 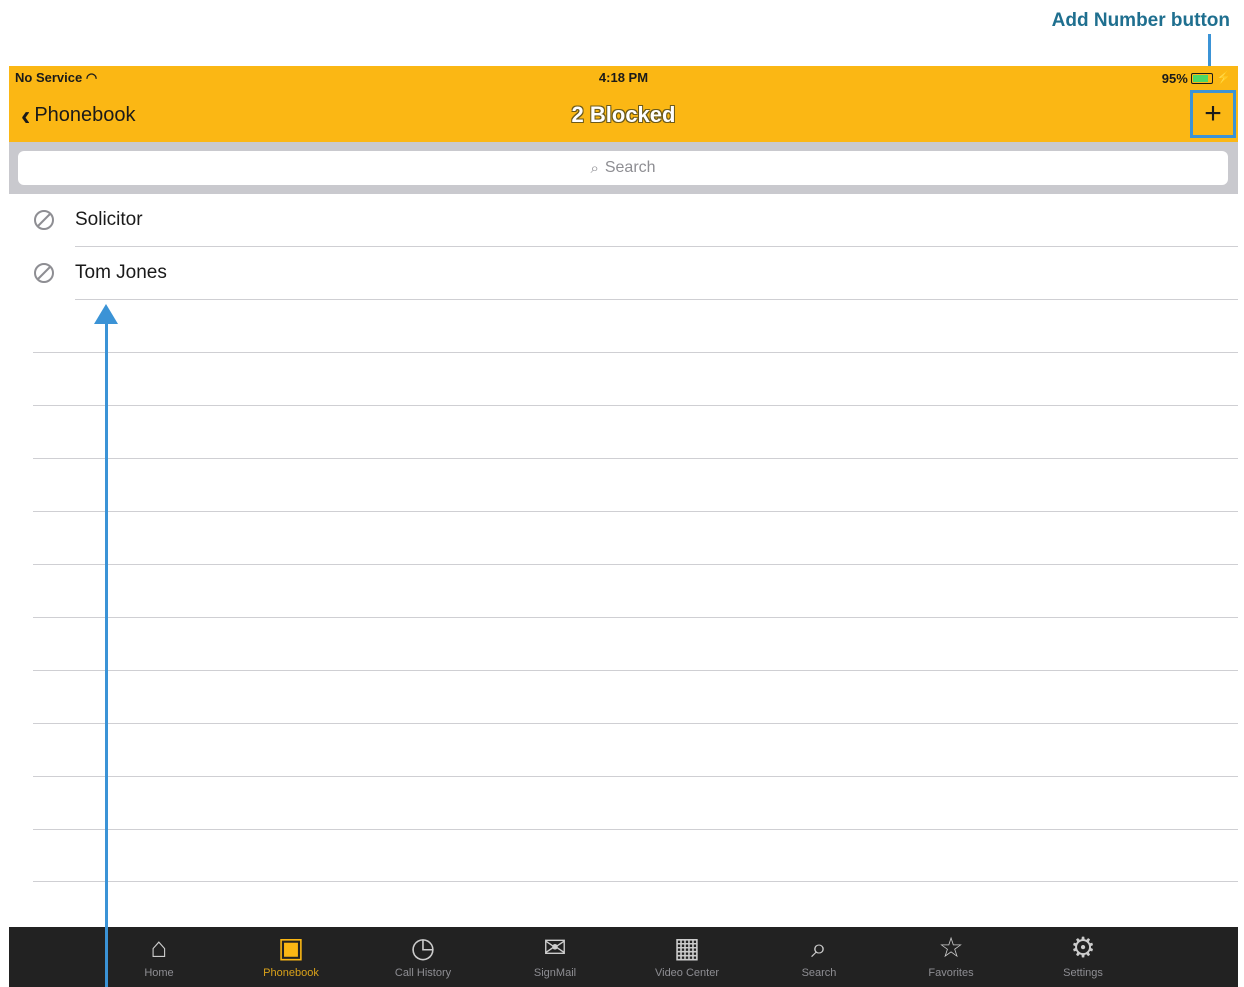 I want to click on contact-name: Tom Jones, so click(x=121, y=272).